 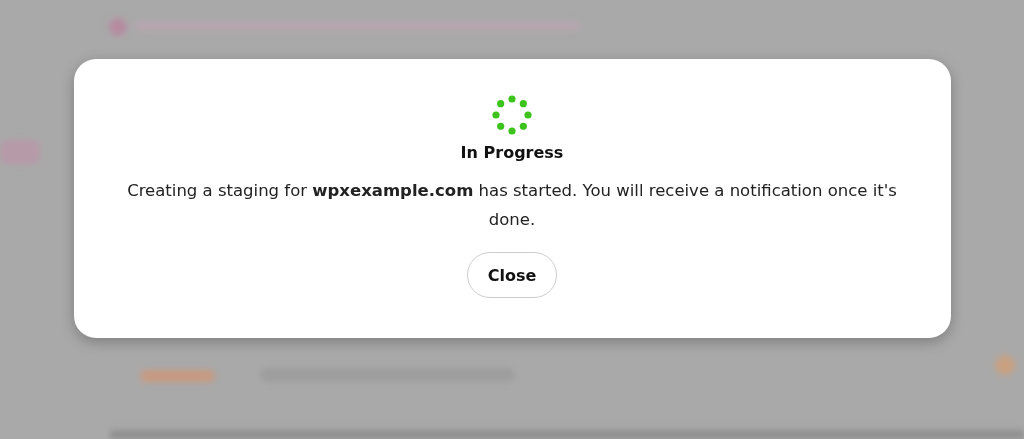 I want to click on dialog-title: In Progress, so click(x=512, y=152).